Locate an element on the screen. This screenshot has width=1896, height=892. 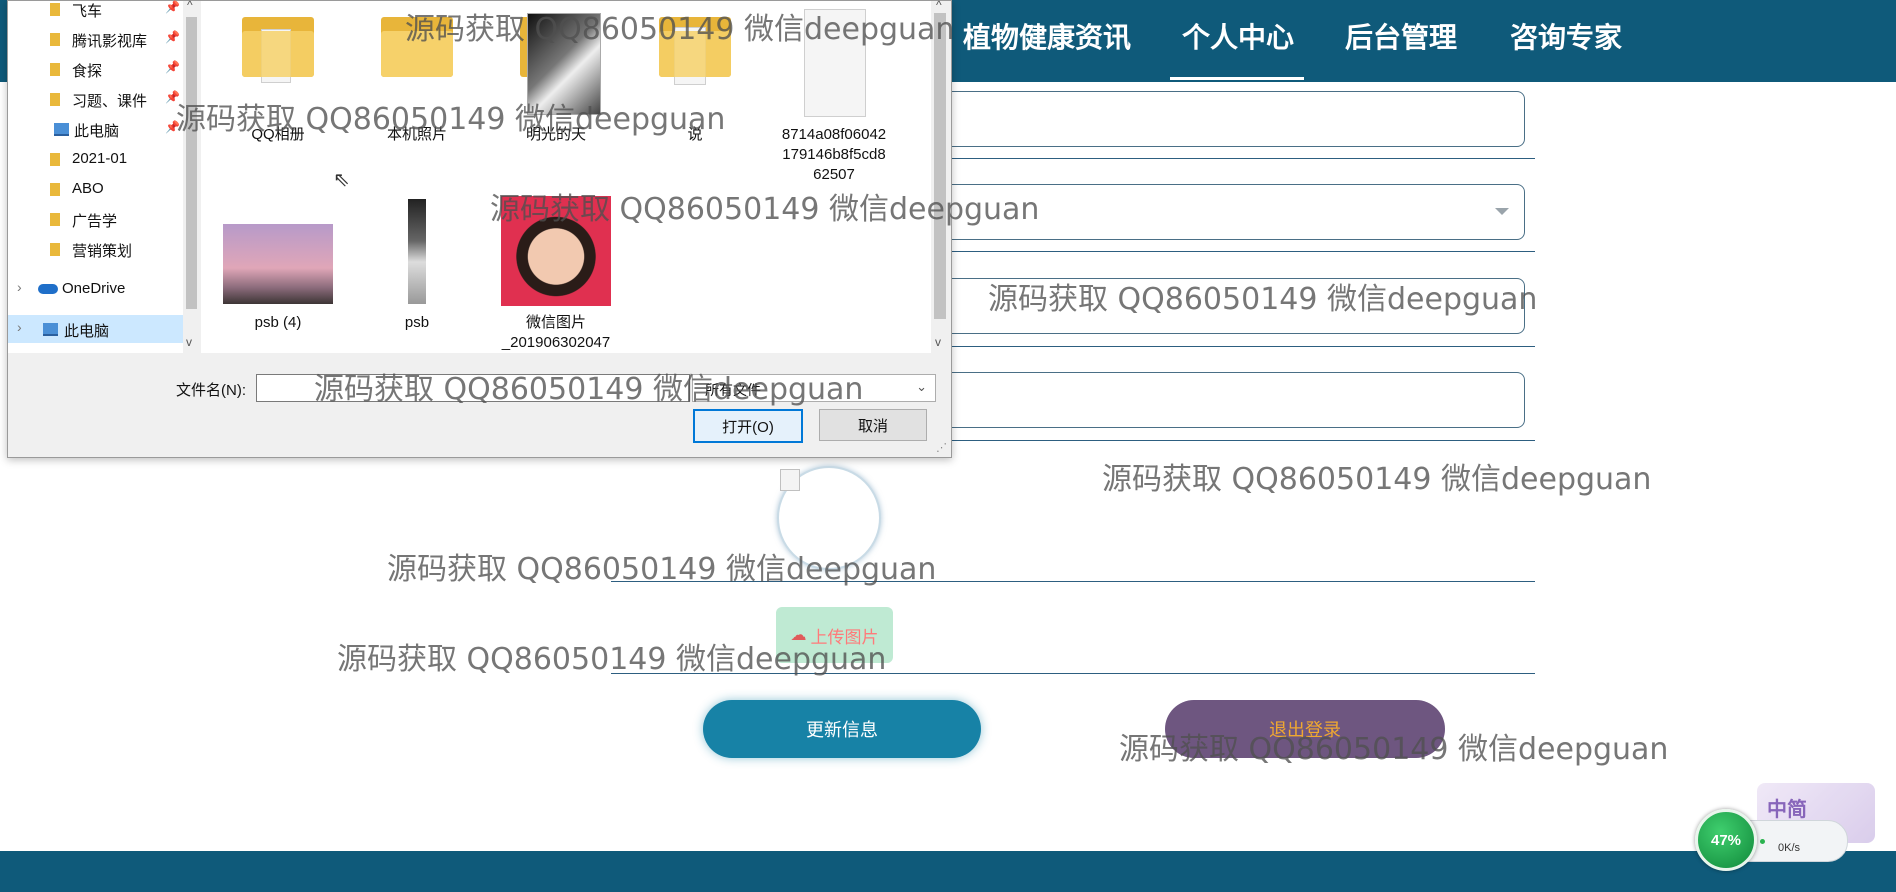
nav-pane-item: 食探 📌 is located at coordinates (95, 69).